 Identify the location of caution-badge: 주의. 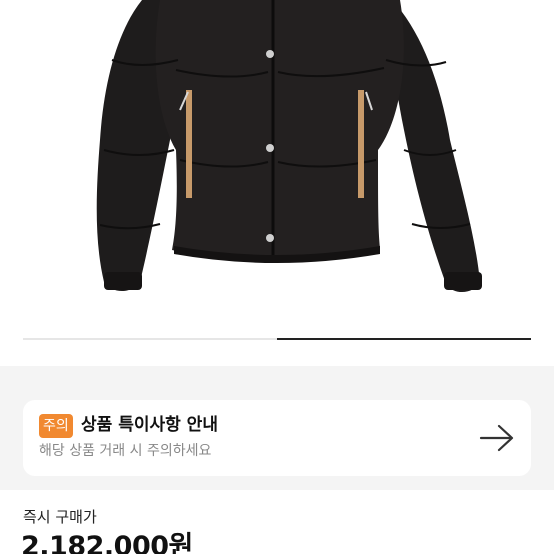
(56, 426).